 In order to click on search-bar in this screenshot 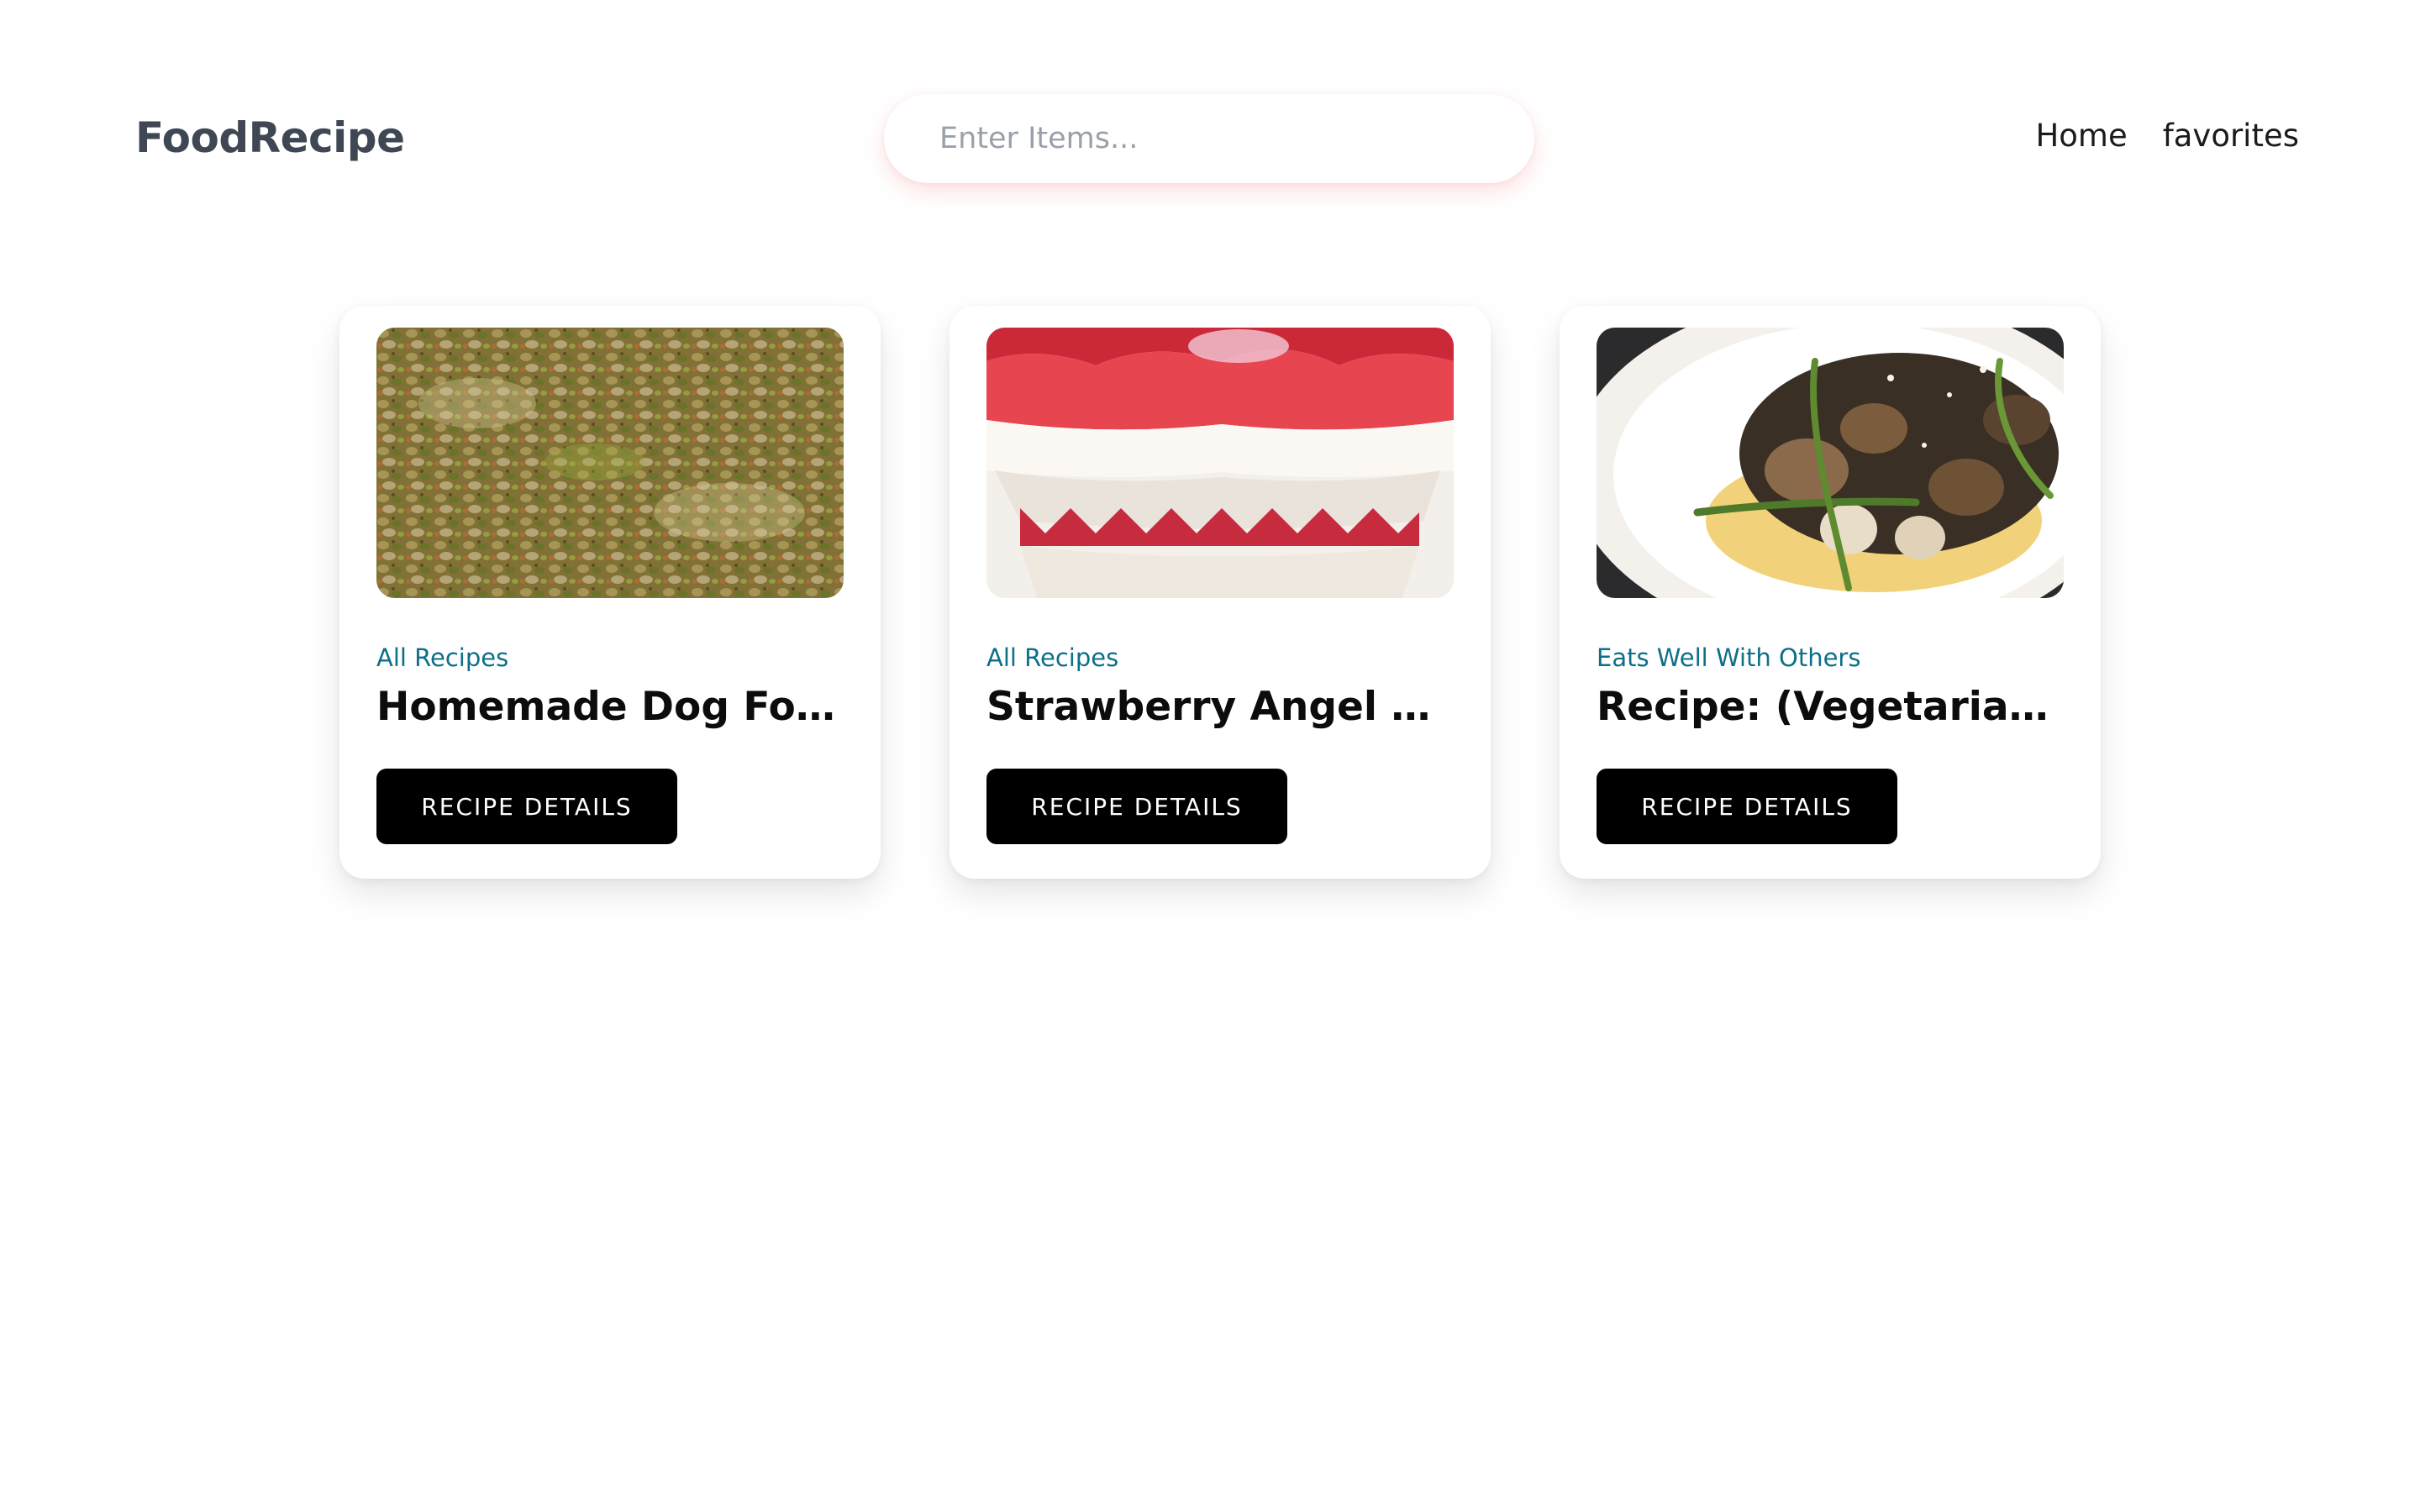, I will do `click(1209, 138)`.